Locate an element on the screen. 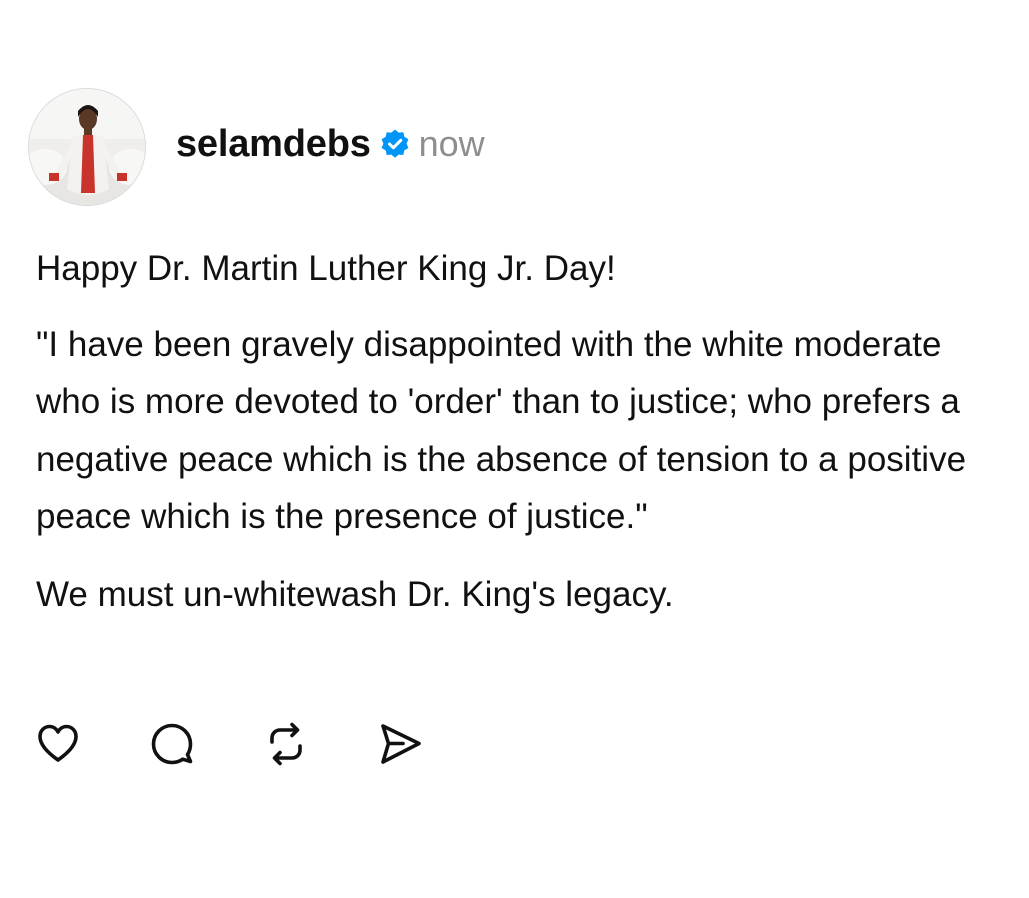 This screenshot has width=1029, height=898. share-icon is located at coordinates (401, 744).